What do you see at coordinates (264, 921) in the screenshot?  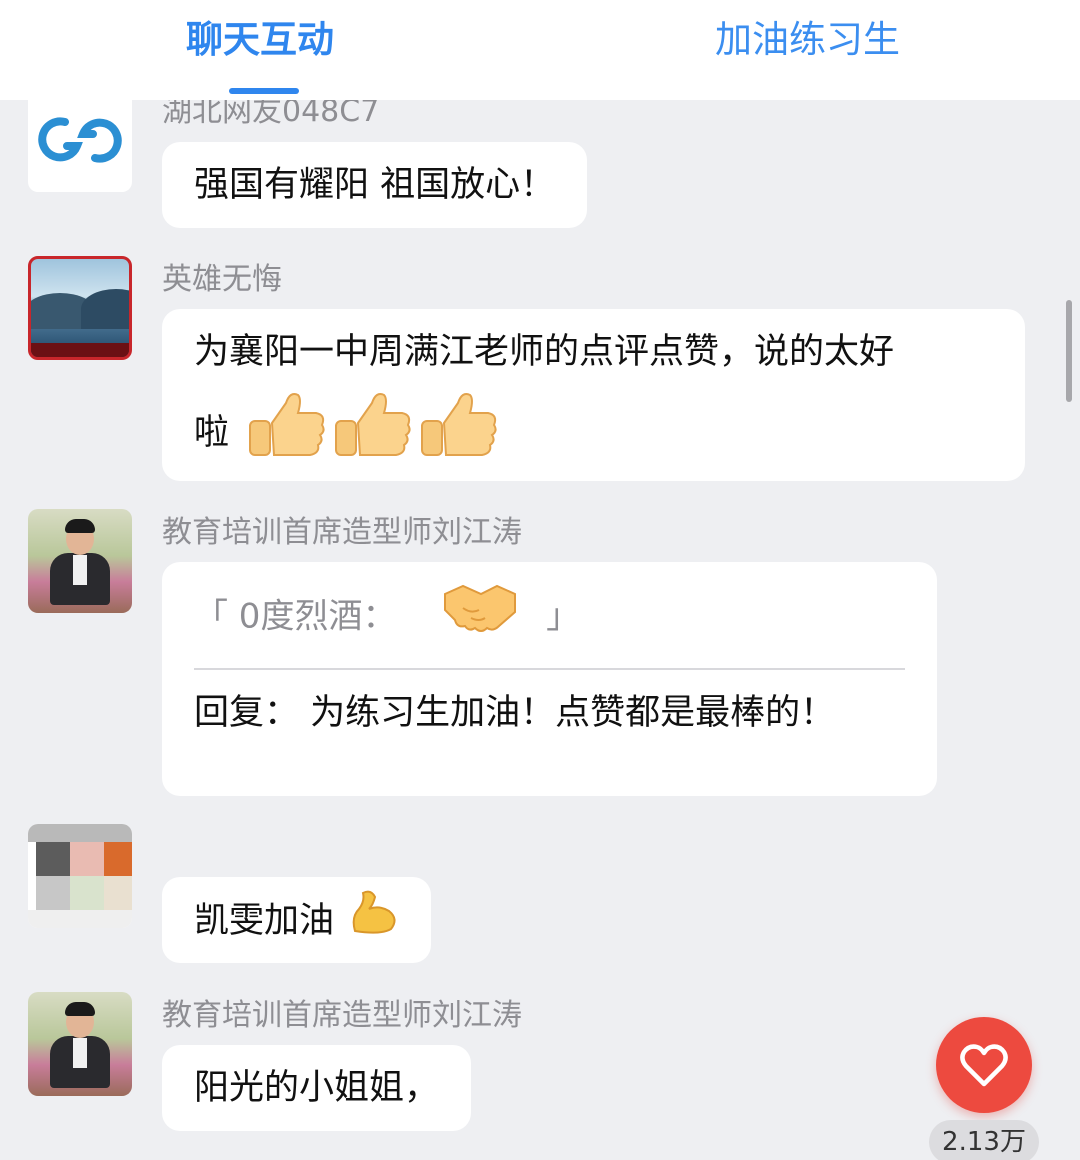 I see `message-text: 凯雯加油` at bounding box center [264, 921].